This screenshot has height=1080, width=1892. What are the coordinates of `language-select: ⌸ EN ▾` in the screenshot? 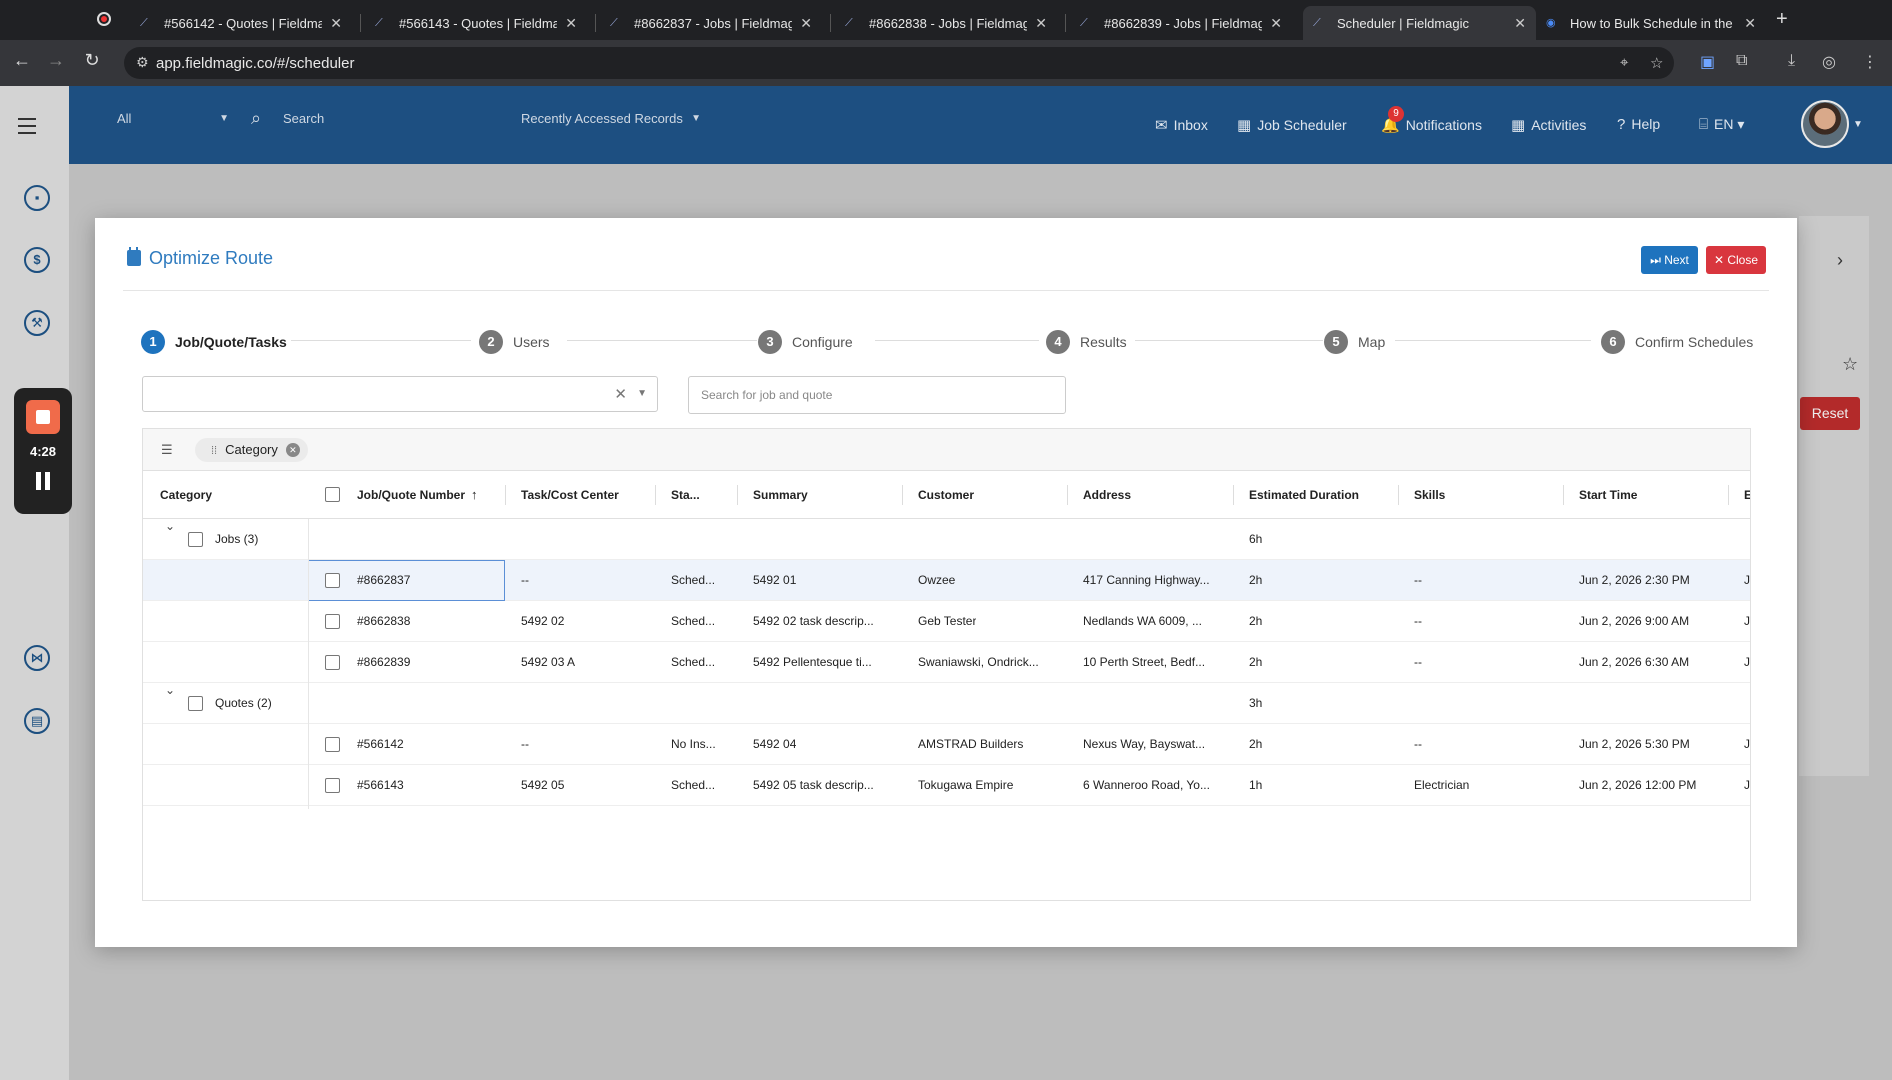 It's located at (1721, 124).